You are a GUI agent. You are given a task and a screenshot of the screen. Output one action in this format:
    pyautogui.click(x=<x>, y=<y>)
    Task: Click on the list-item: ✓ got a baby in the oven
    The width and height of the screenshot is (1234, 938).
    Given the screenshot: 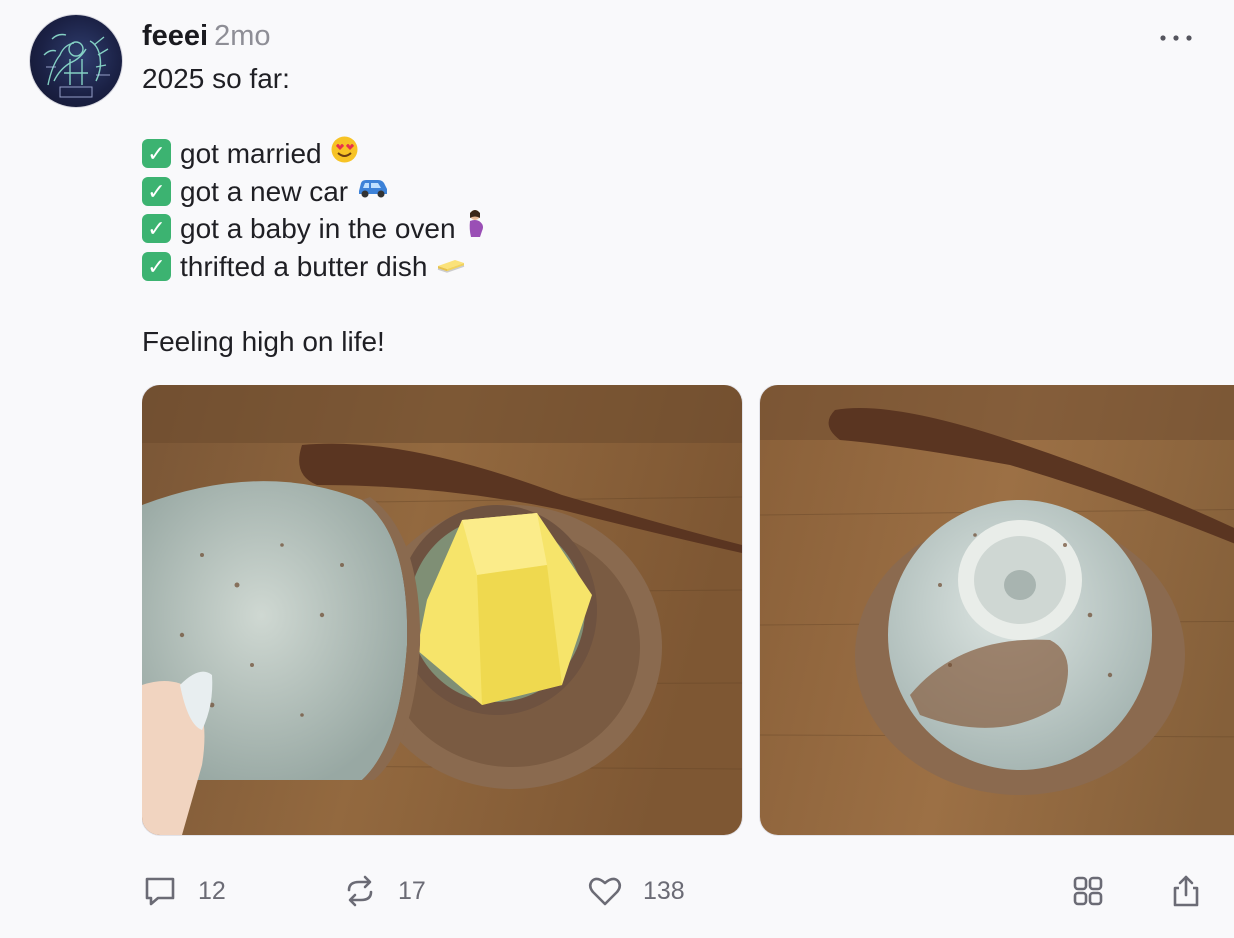 What is the action you would take?
    pyautogui.click(x=672, y=229)
    